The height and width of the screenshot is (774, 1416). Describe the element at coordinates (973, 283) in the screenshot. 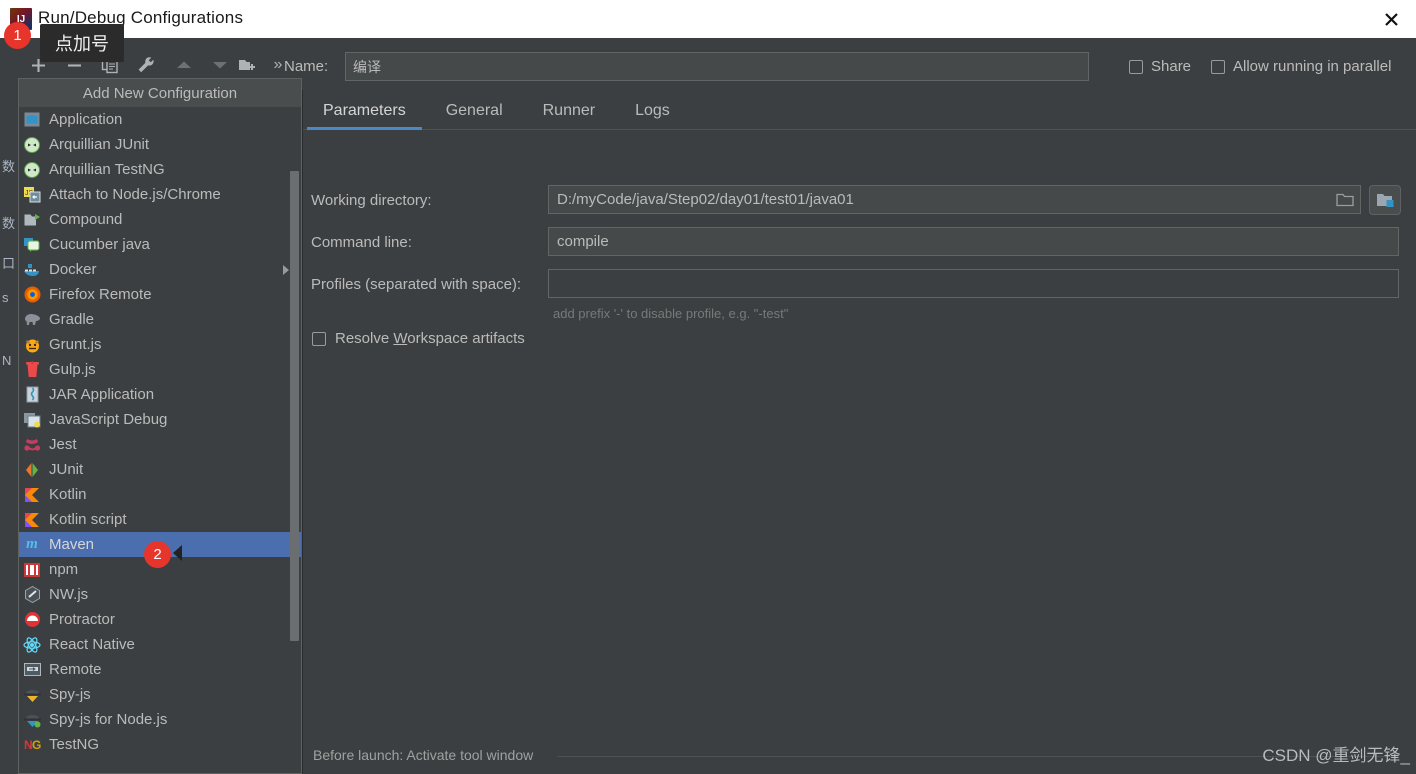

I see `profiles-input` at that location.